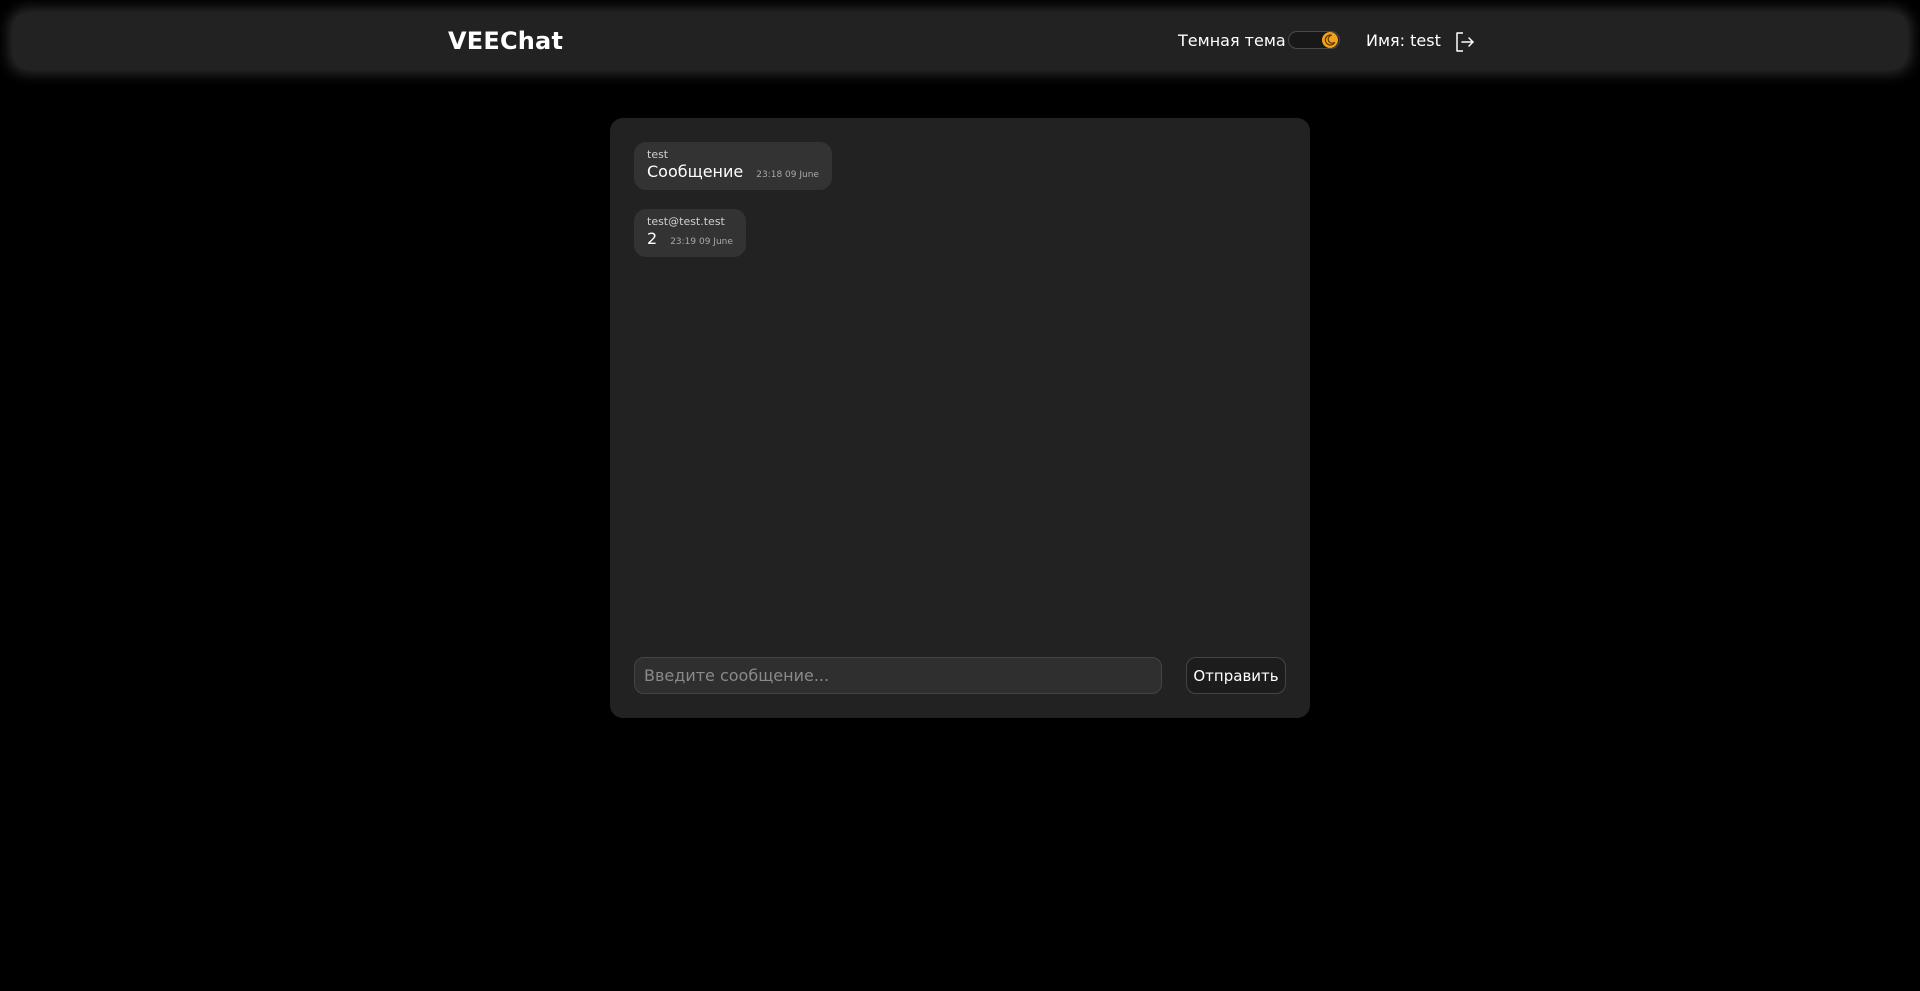 This screenshot has height=991, width=1920. I want to click on moon-icon, so click(1330, 40).